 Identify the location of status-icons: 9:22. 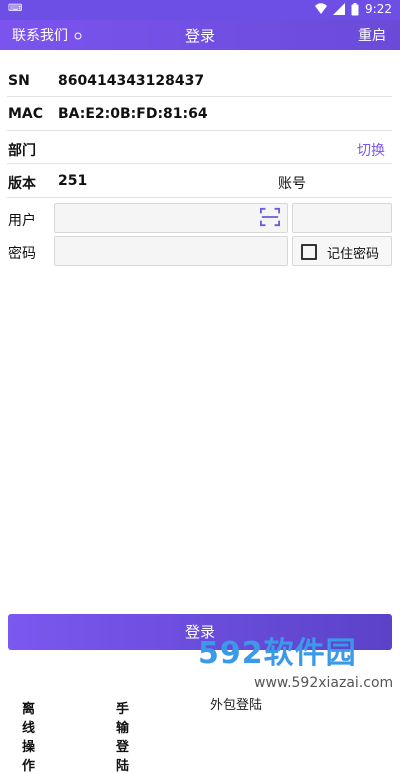
(353, 9).